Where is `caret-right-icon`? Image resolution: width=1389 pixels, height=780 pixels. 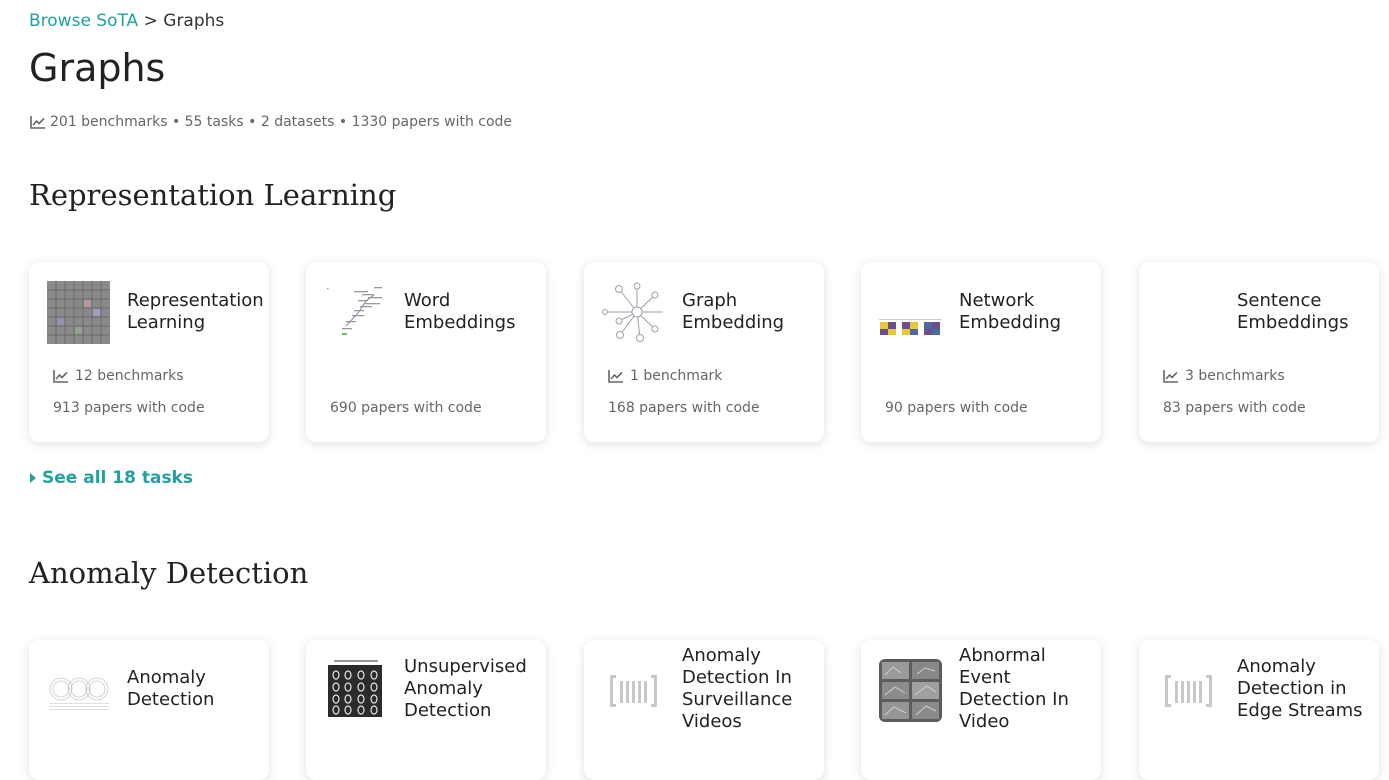
caret-right-icon is located at coordinates (33, 478).